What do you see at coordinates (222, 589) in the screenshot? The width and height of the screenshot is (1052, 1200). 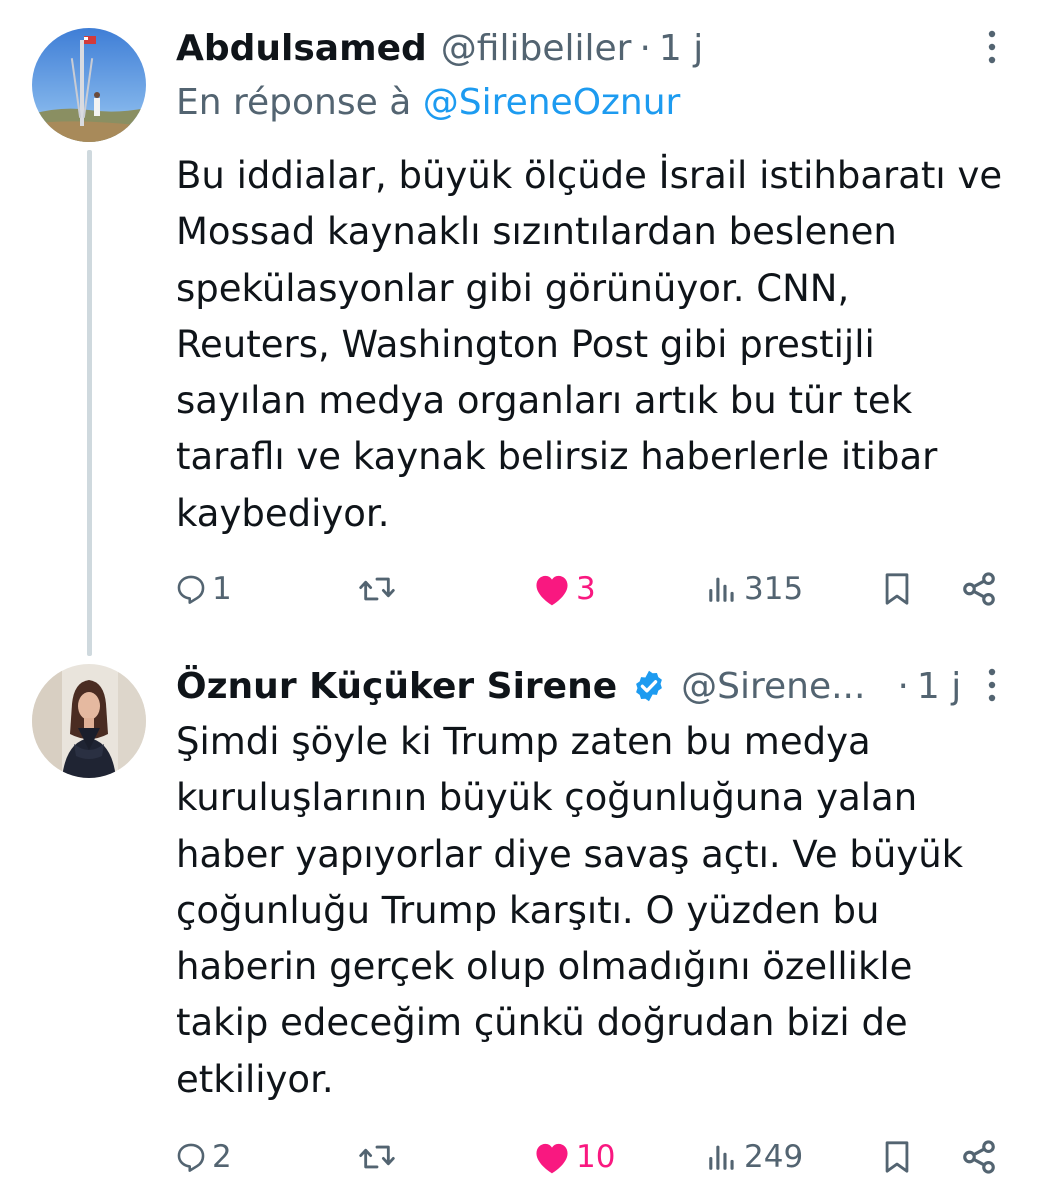 I see `reply-count: 1` at bounding box center [222, 589].